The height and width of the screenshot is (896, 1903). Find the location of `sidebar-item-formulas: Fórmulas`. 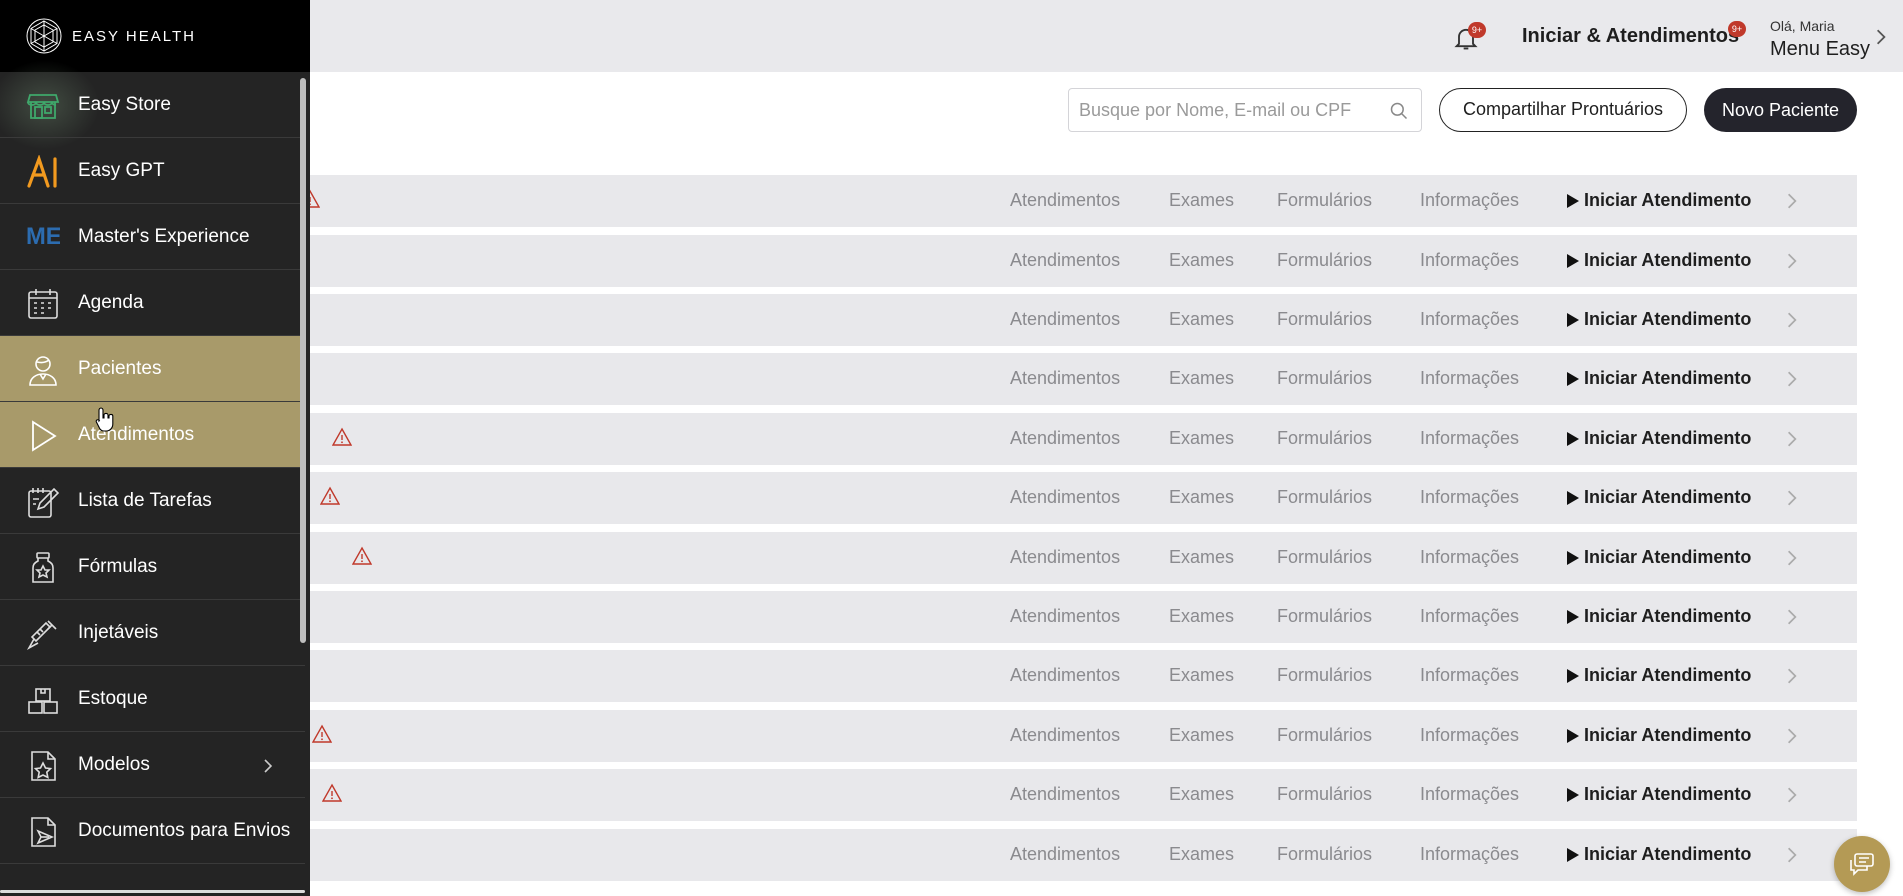

sidebar-item-formulas: Fórmulas is located at coordinates (152, 567).